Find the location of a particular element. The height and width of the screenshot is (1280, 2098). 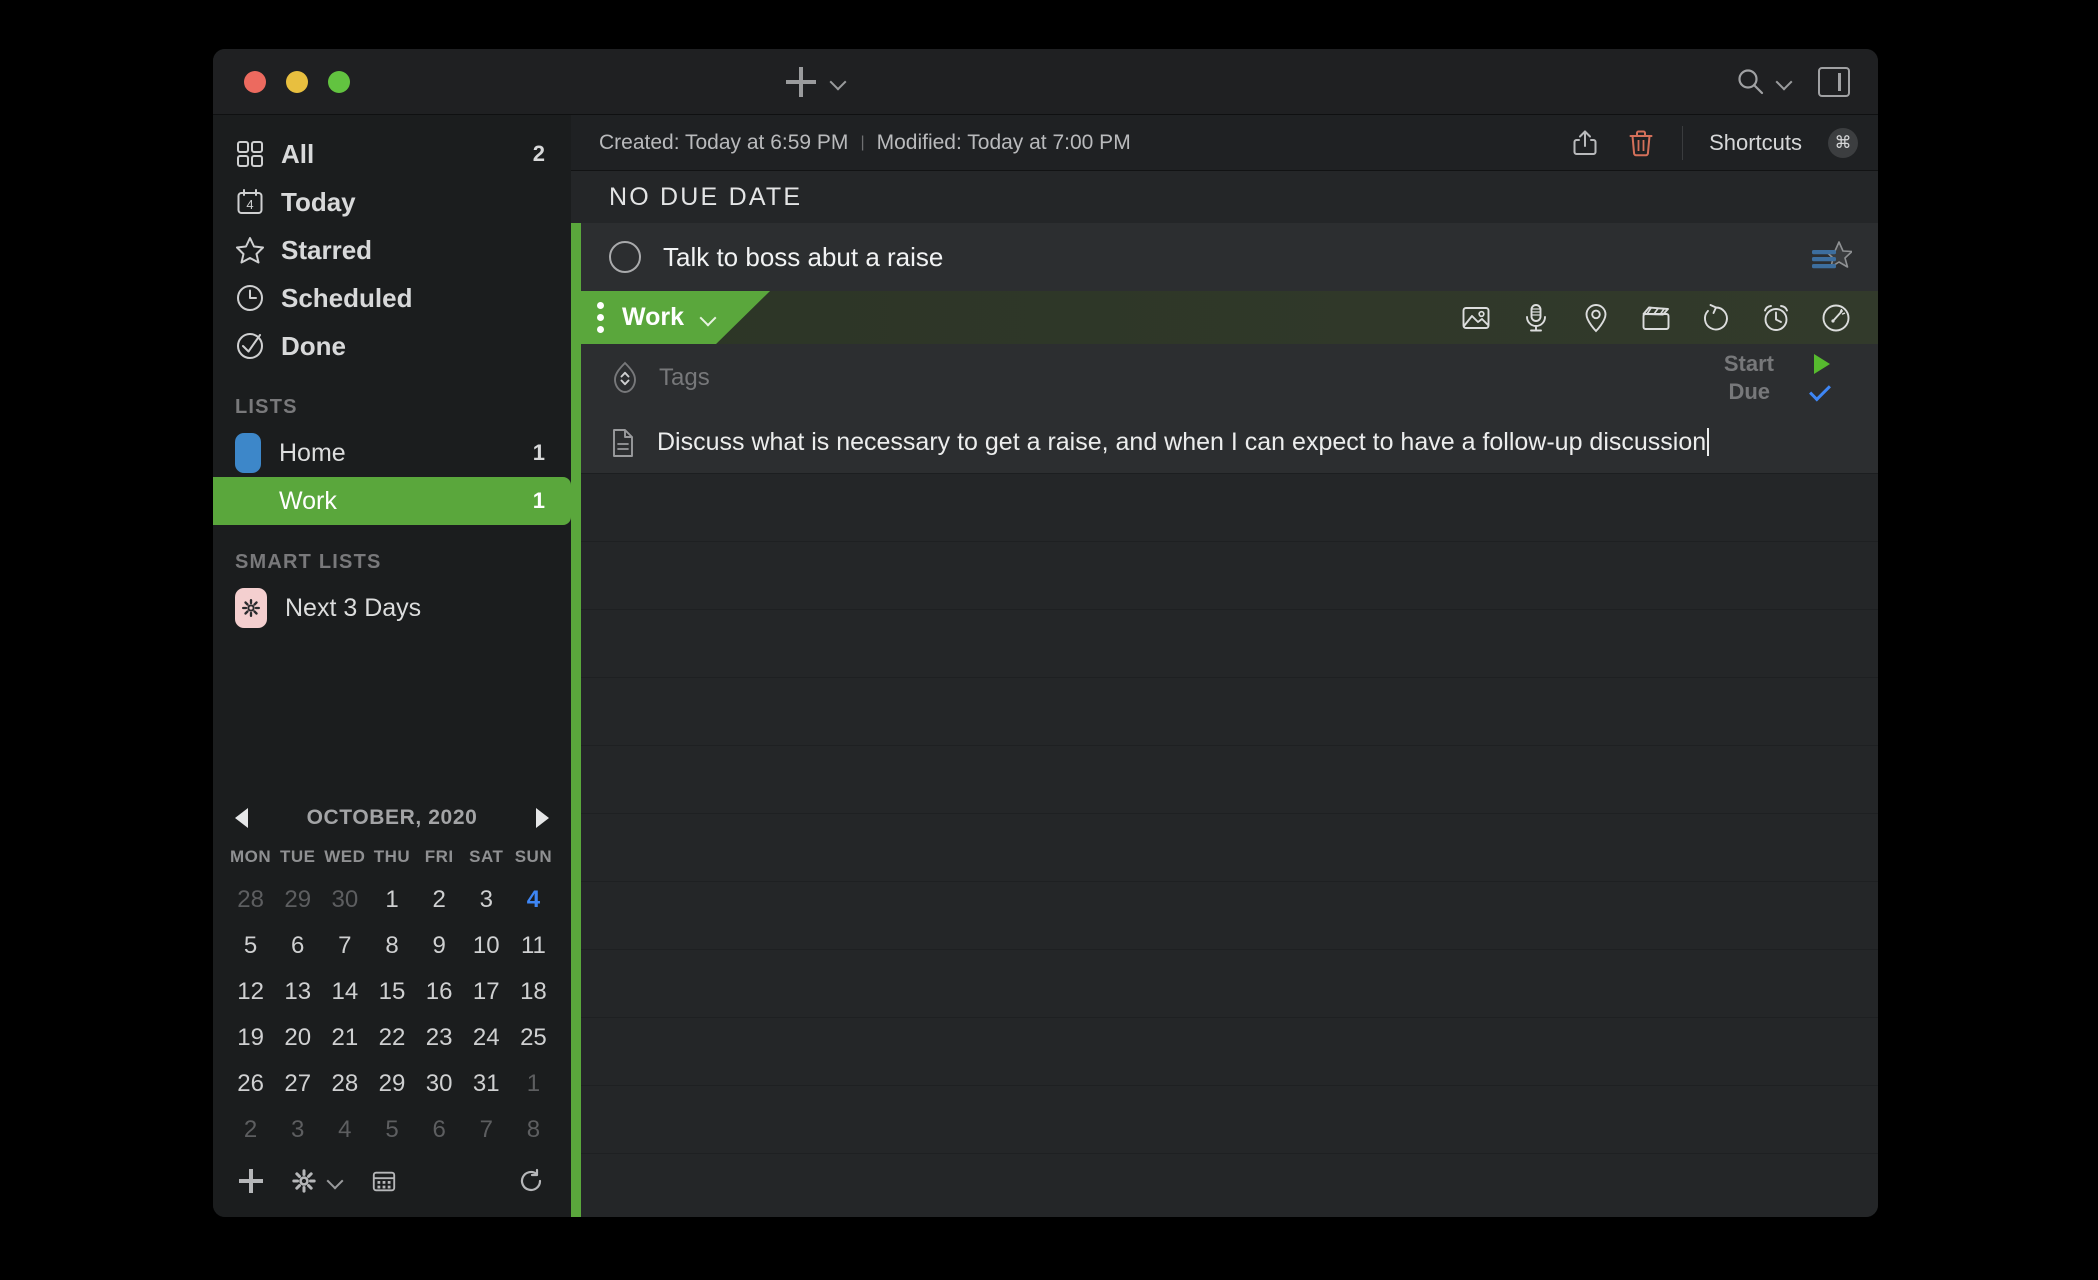

share-icon is located at coordinates (1585, 143).